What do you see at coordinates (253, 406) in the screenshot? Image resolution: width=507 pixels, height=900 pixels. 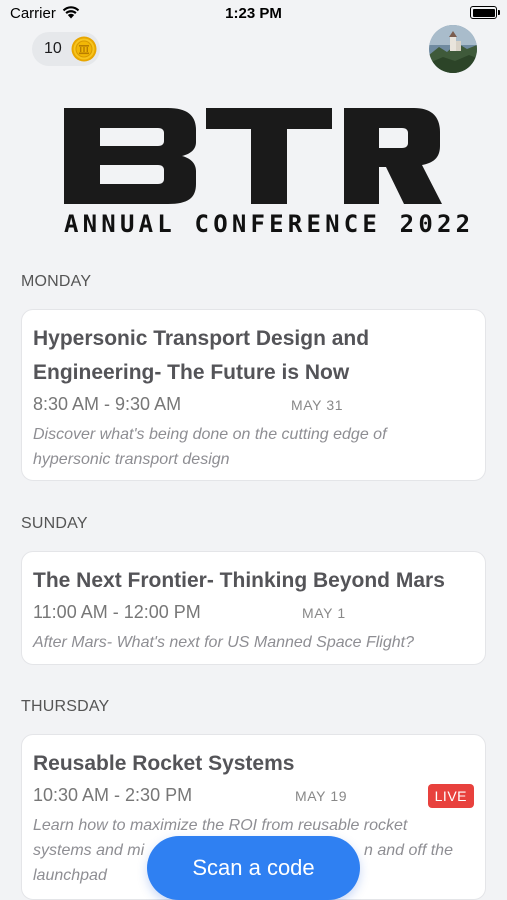 I see `session-meta: 8:30 AM - 9:30 AM MAY 31` at bounding box center [253, 406].